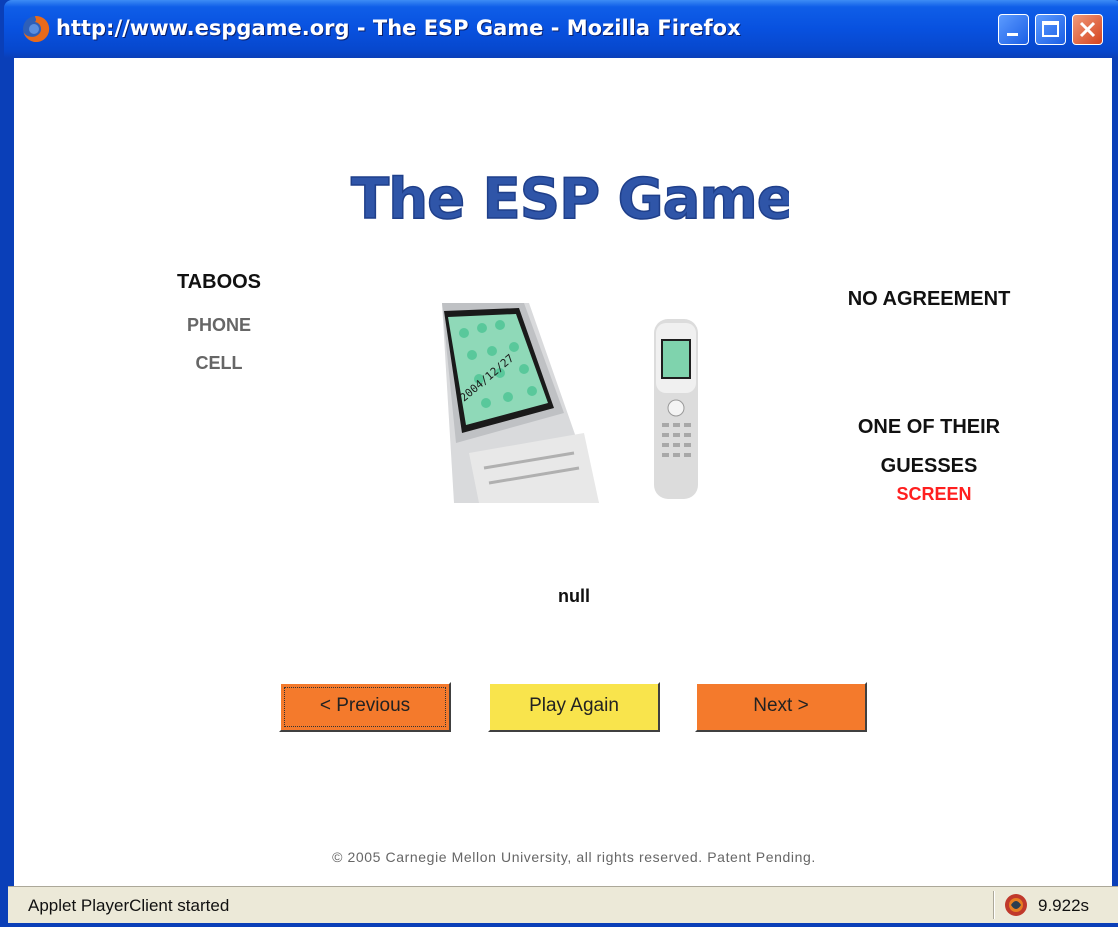 Image resolution: width=1118 pixels, height=927 pixels. Describe the element at coordinates (218, 325) in the screenshot. I see `taboo-word: PHONE` at that location.